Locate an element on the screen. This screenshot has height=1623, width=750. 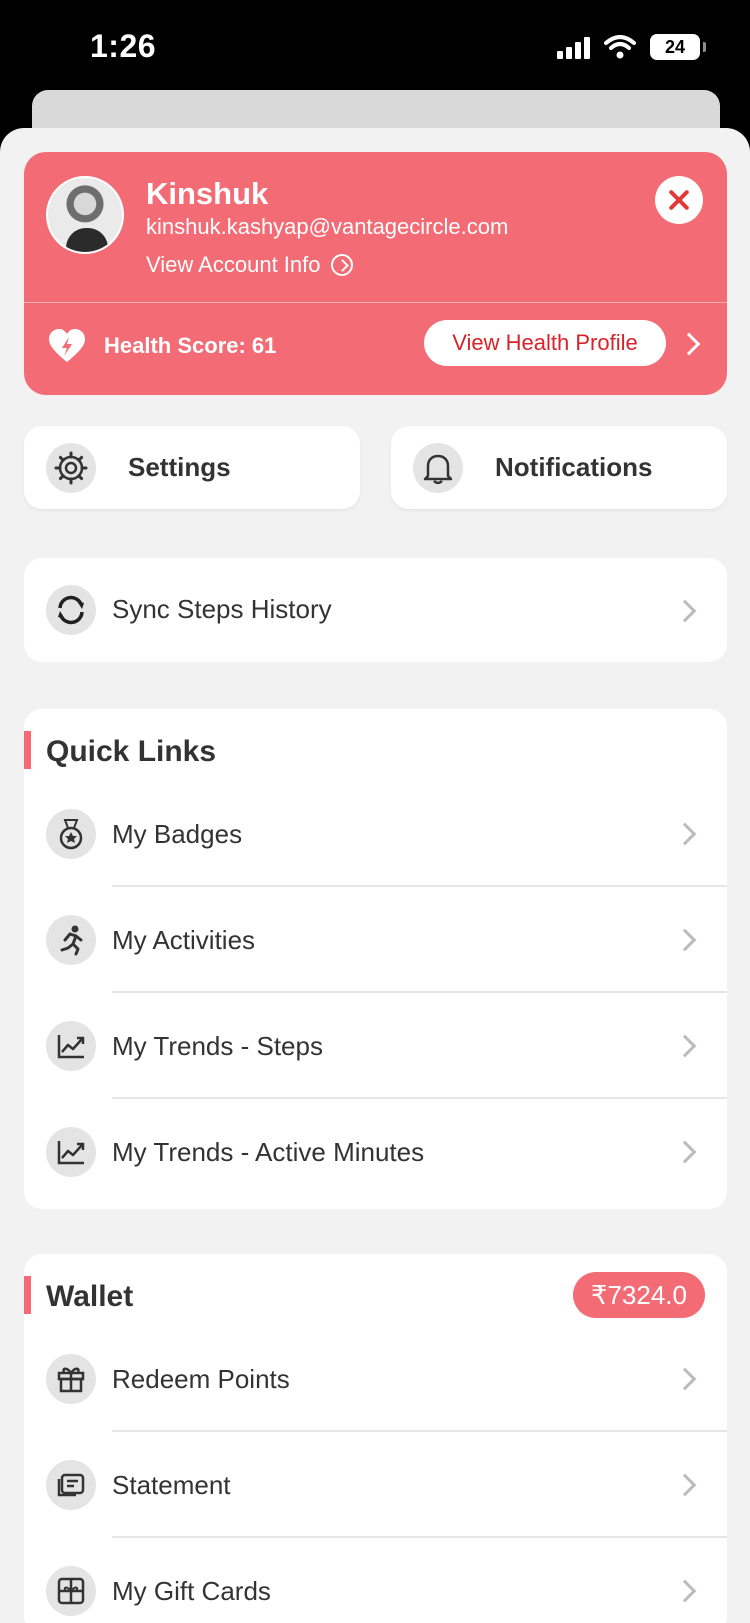
divider is located at coordinates (375, 302).